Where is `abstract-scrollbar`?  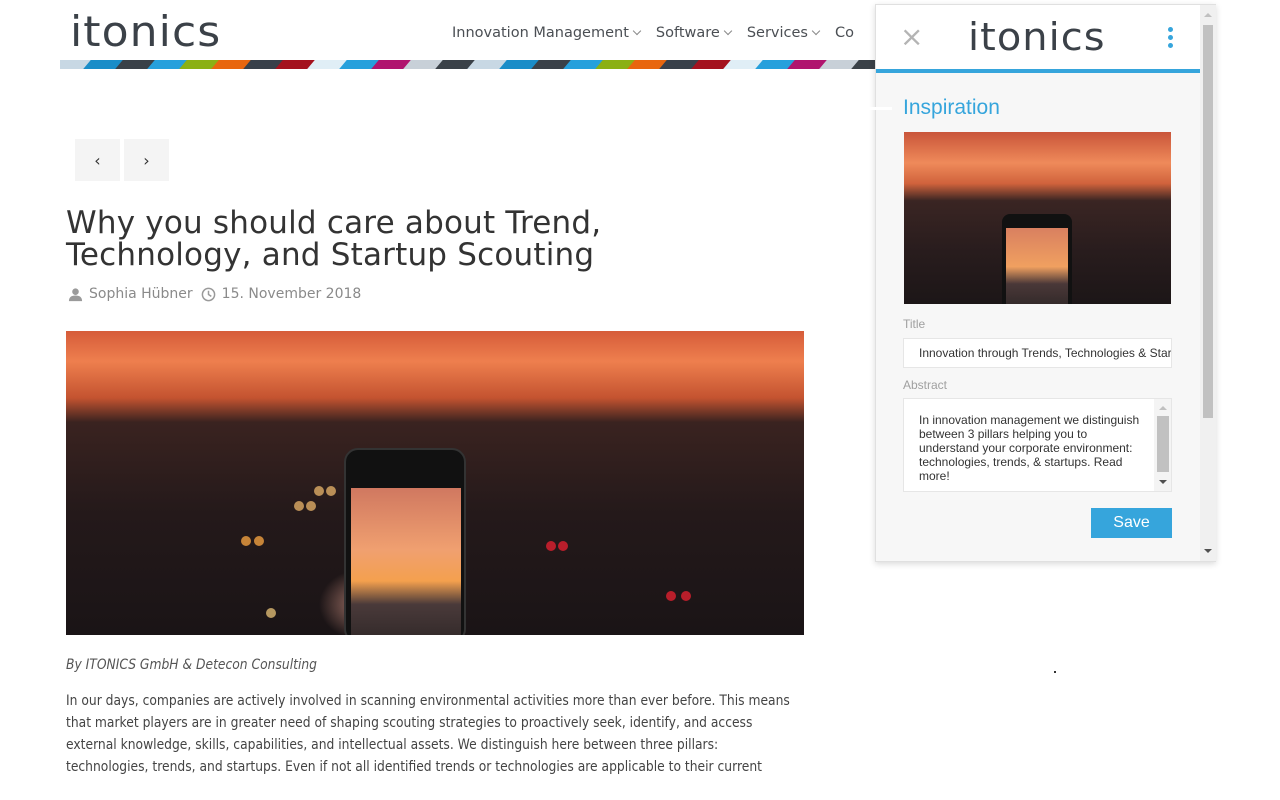
abstract-scrollbar is located at coordinates (1162, 445).